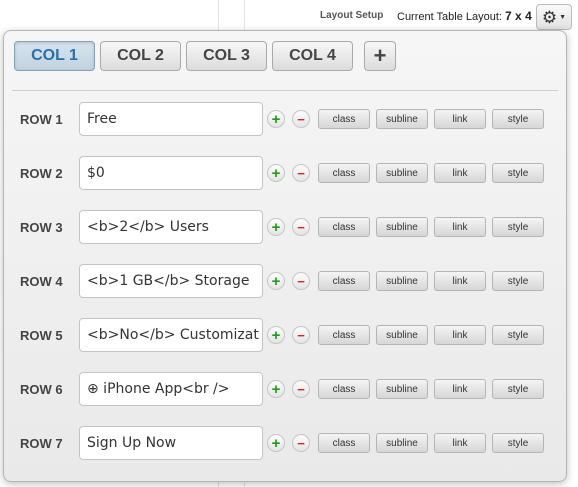 The height and width of the screenshot is (487, 578). Describe the element at coordinates (563, 17) in the screenshot. I see `caret-down-icon: ▼` at that location.